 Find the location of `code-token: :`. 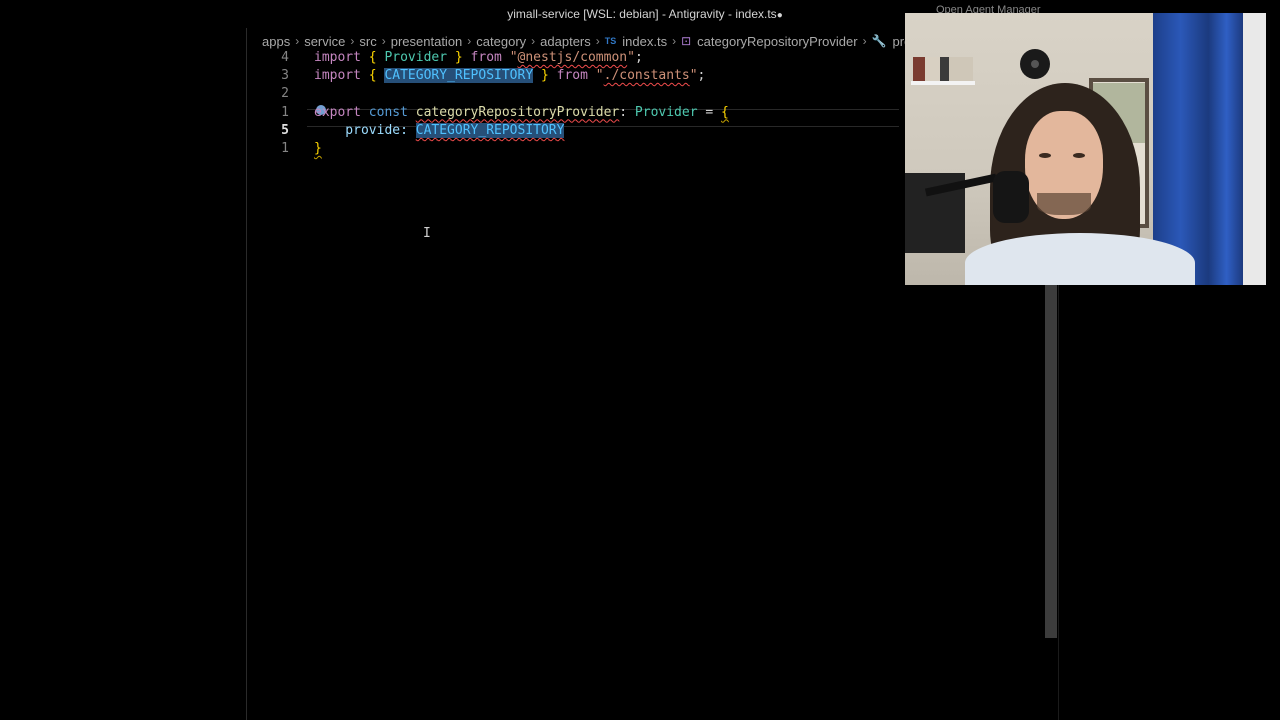

code-token: : is located at coordinates (627, 112).